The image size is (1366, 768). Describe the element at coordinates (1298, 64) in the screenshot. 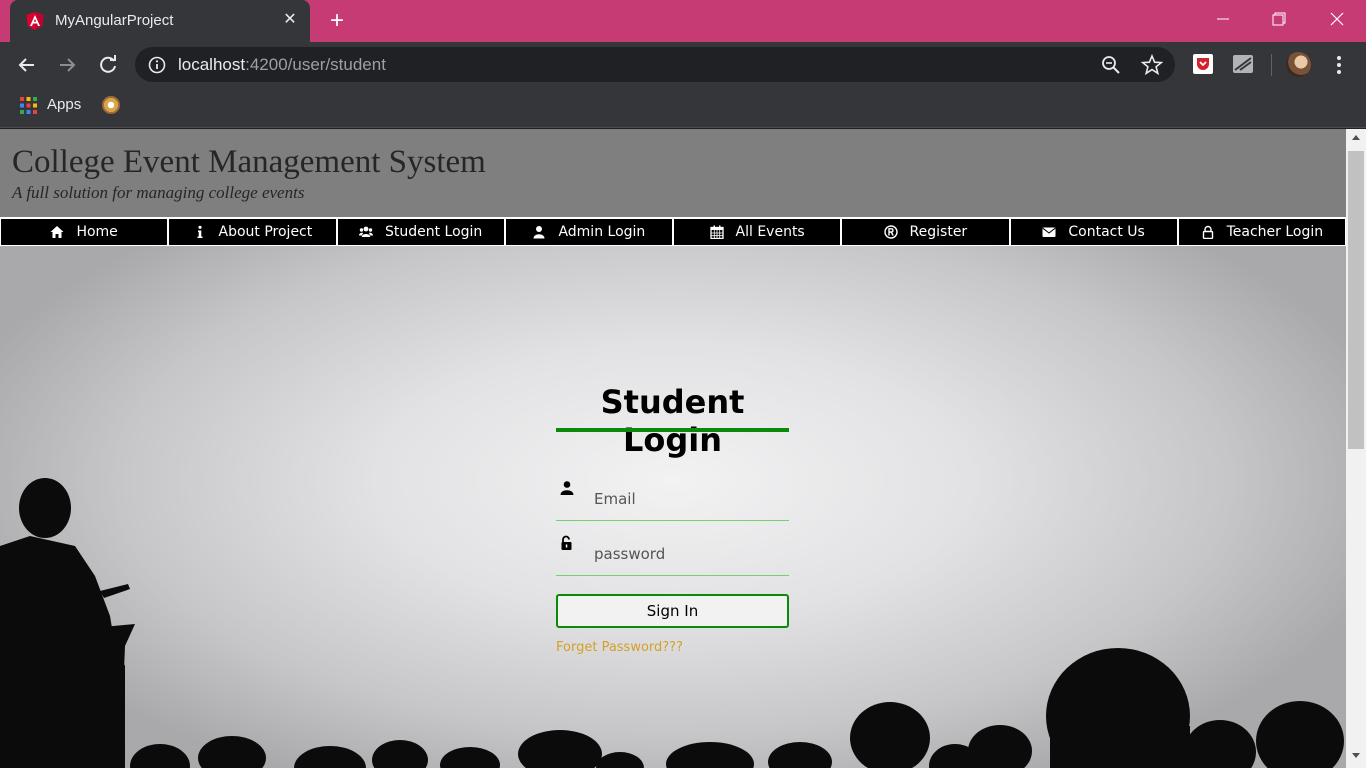

I see `profile-avatar` at that location.